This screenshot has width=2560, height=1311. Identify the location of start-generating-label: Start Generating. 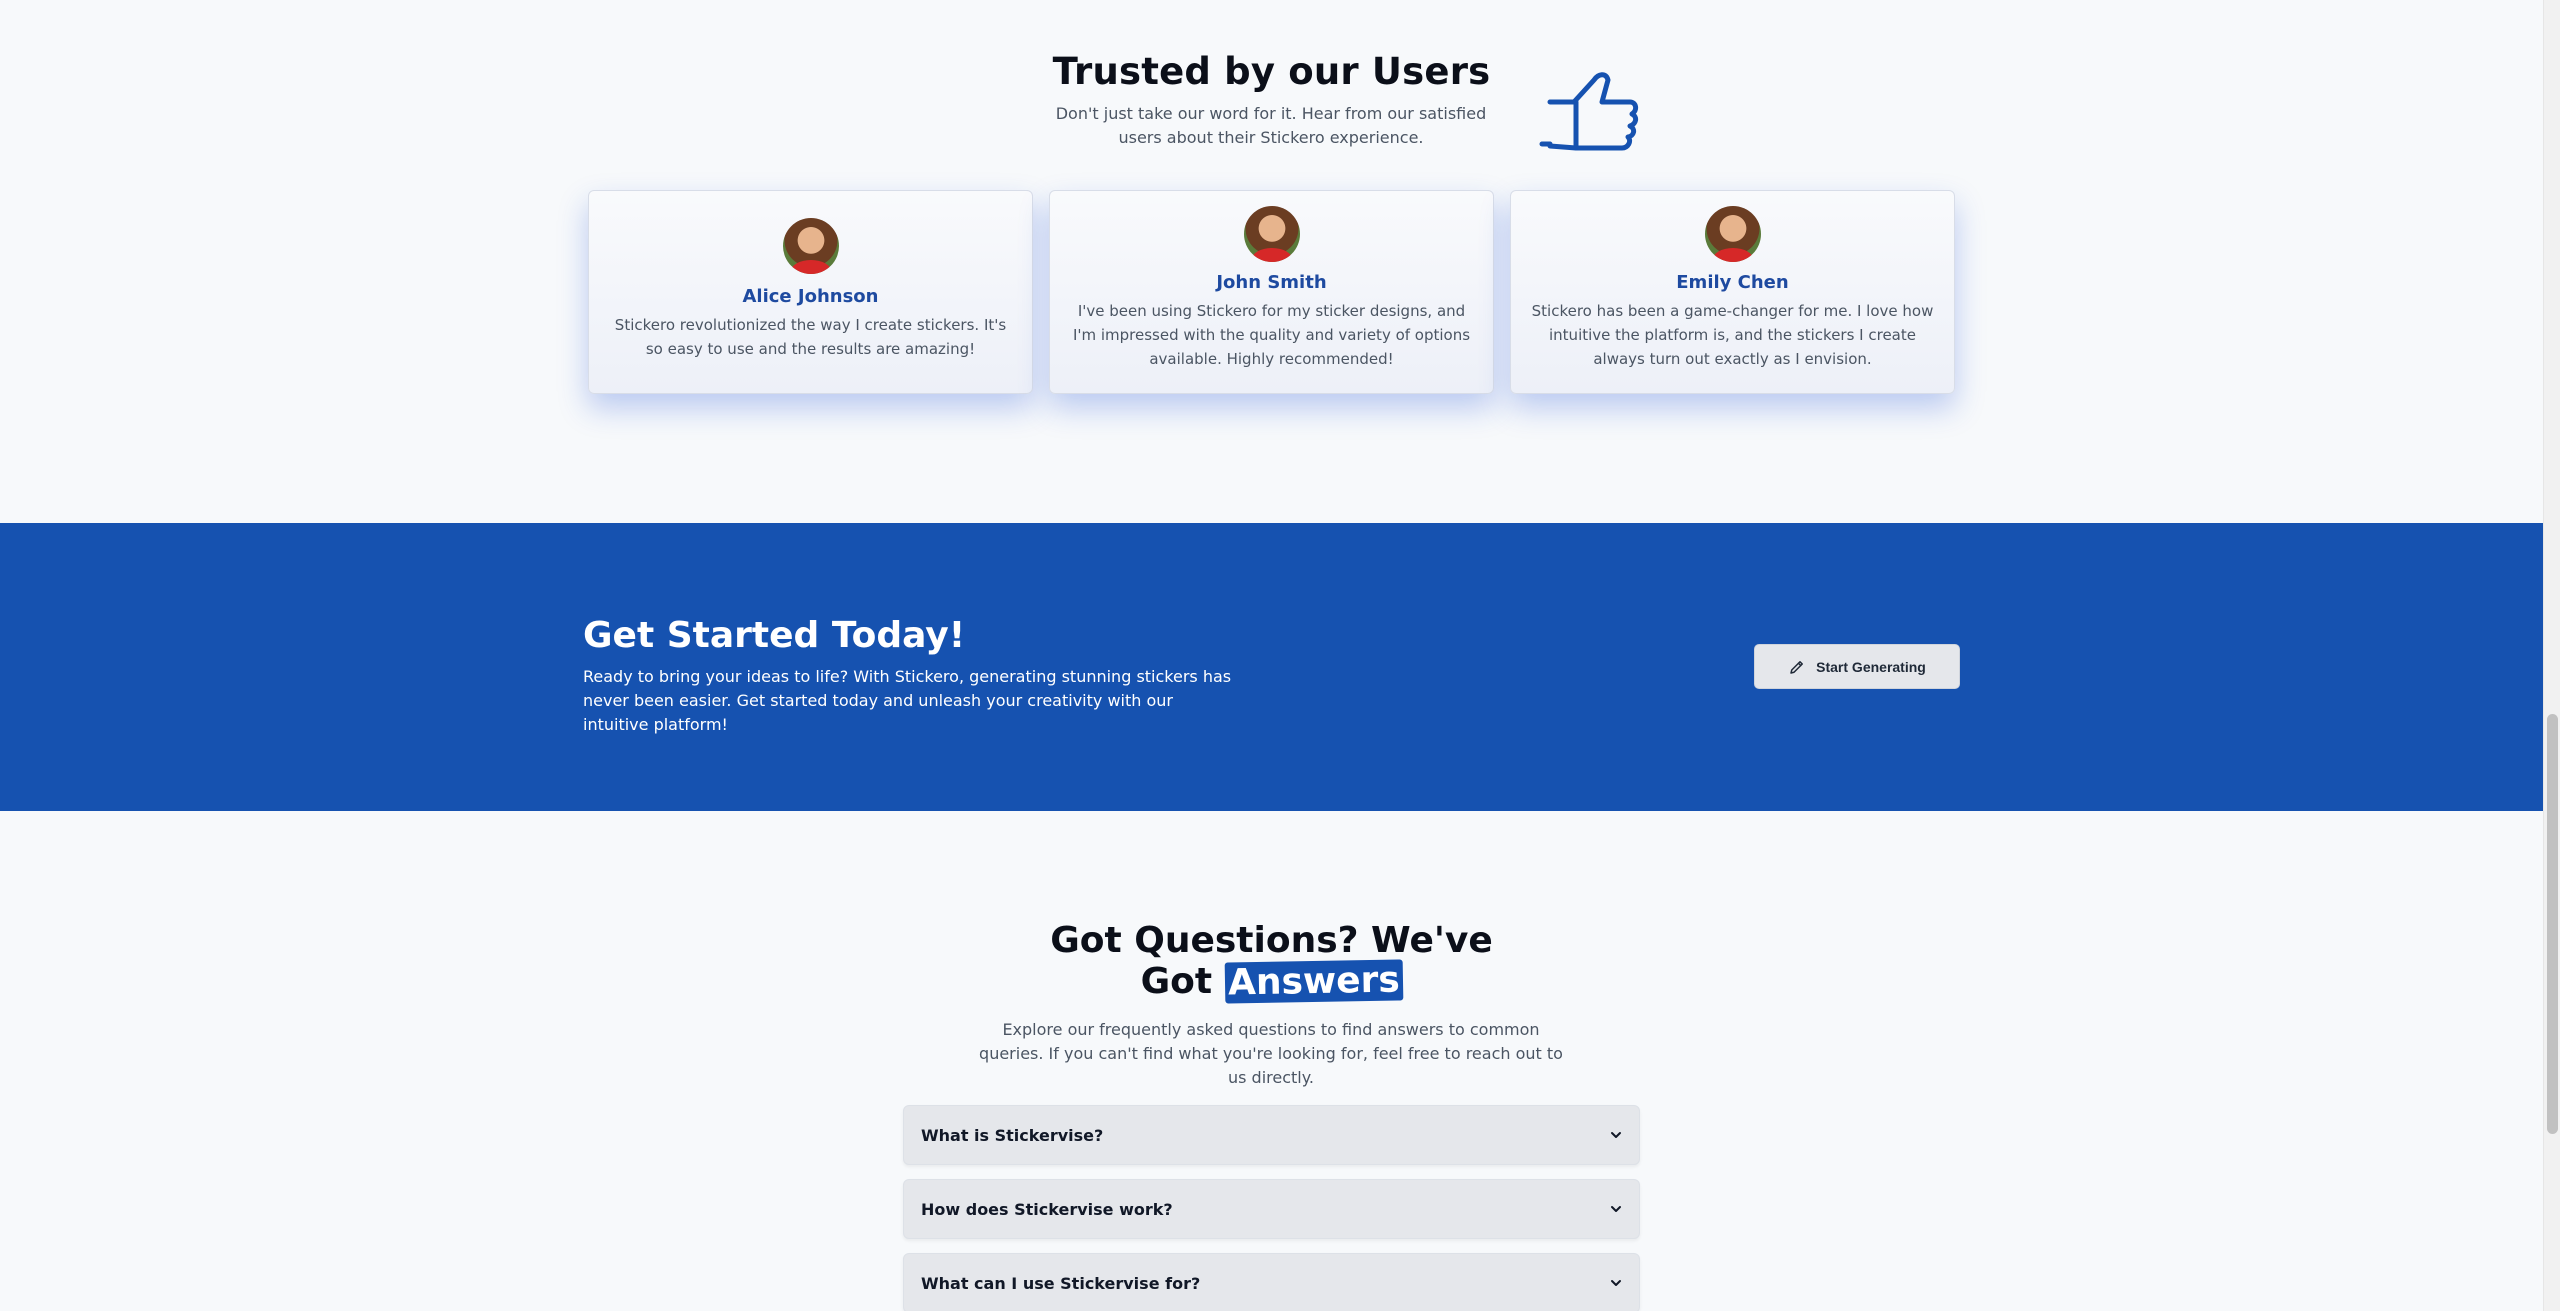
(1871, 666).